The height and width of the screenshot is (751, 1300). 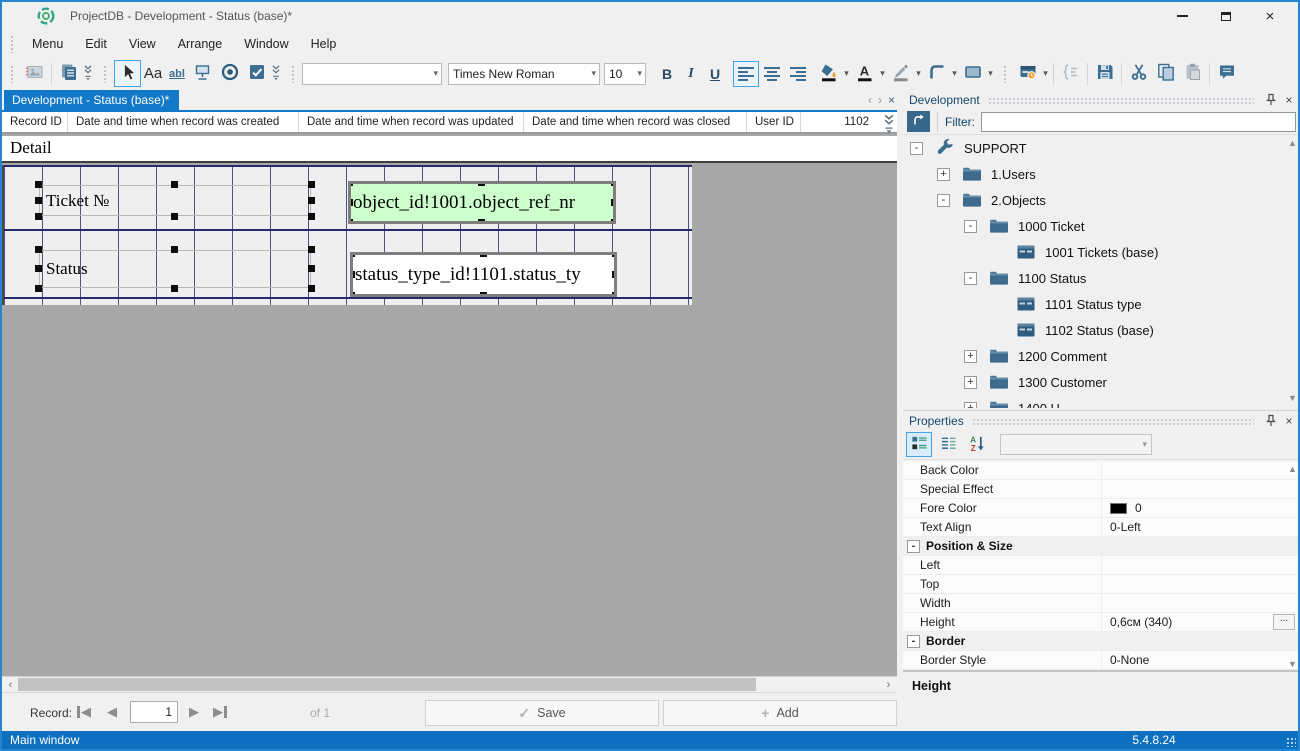 What do you see at coordinates (635, 122) in the screenshot?
I see `field-header-col-3: Date and time when record was closed` at bounding box center [635, 122].